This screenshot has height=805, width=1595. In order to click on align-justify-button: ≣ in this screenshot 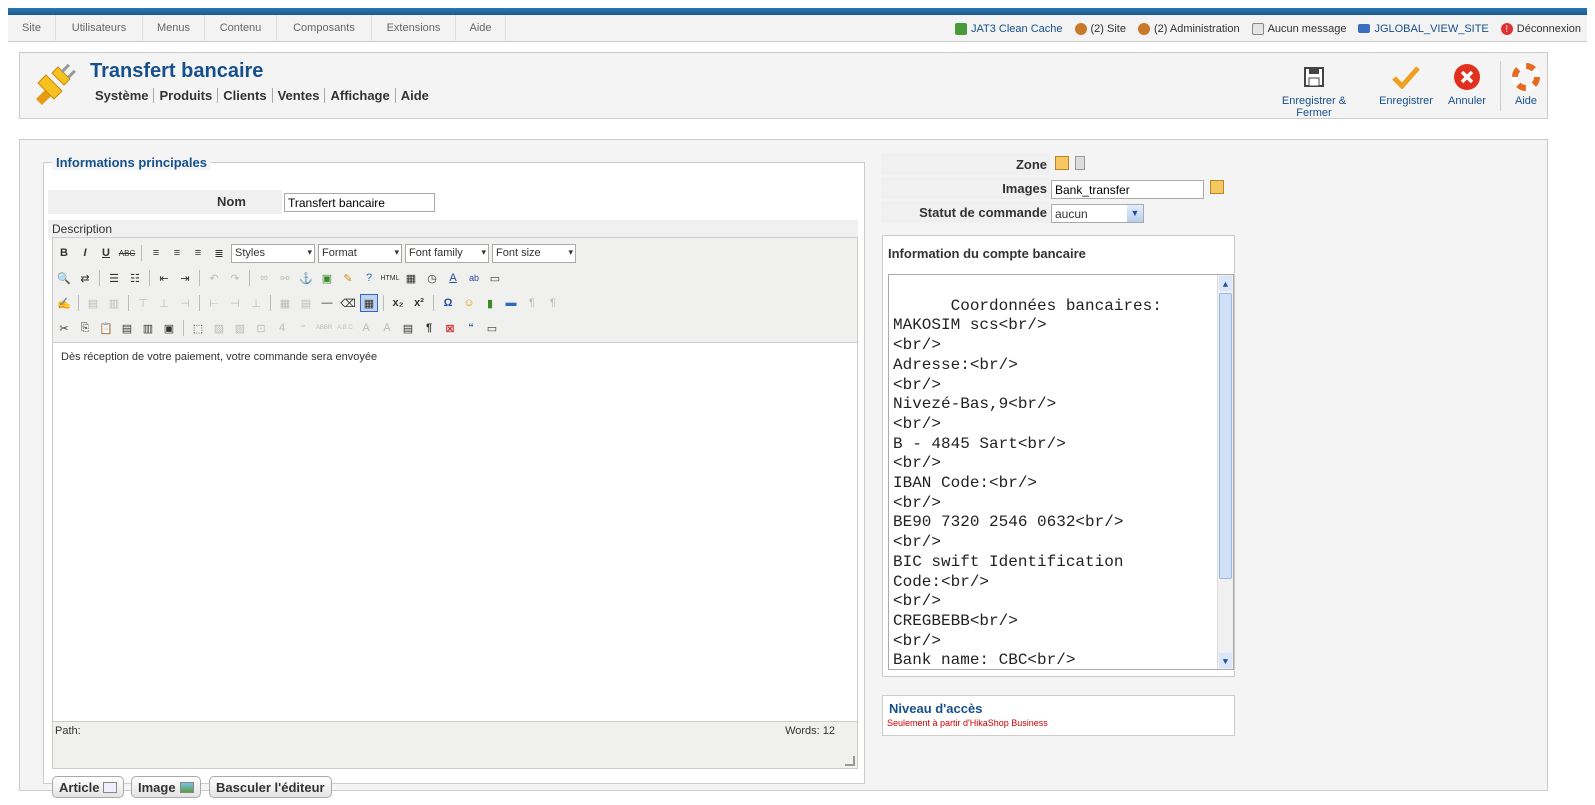, I will do `click(219, 253)`.